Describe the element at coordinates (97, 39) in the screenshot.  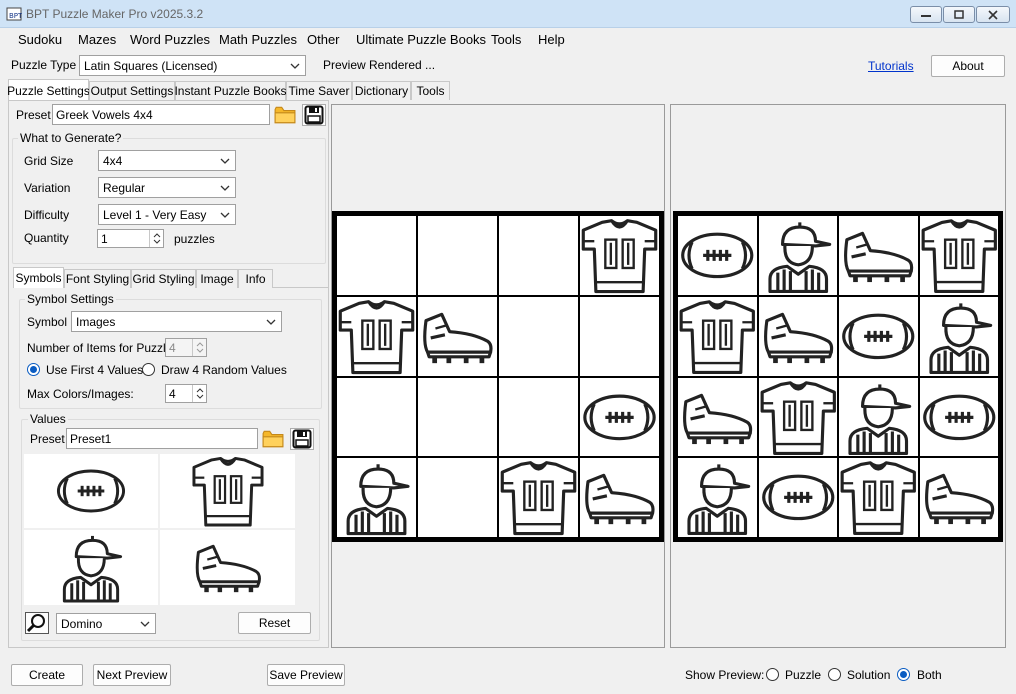
I see `menu-mazes: Mazes` at that location.